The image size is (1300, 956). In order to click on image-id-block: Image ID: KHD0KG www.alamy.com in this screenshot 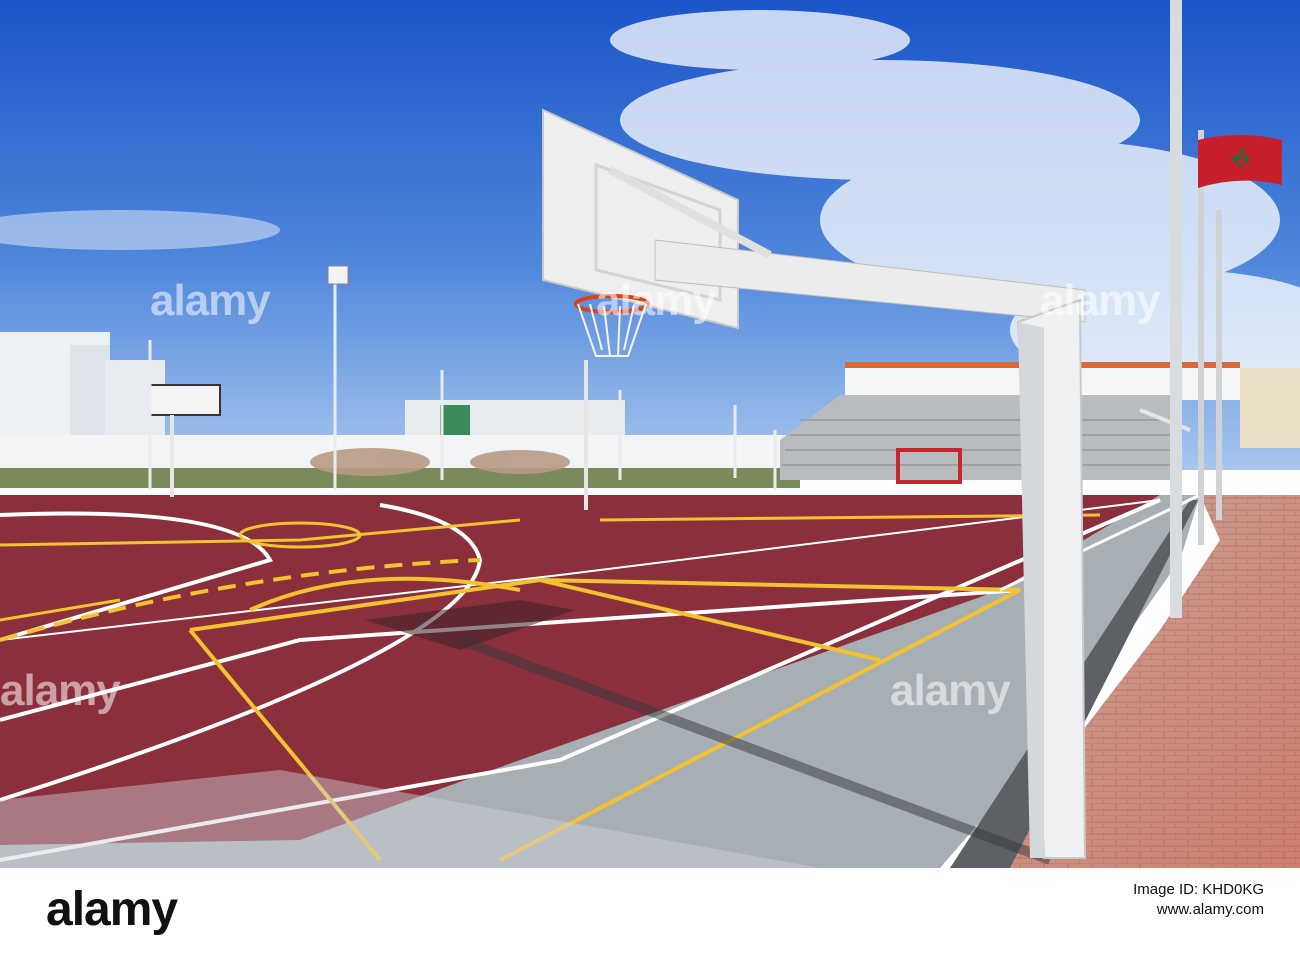, I will do `click(1198, 900)`.